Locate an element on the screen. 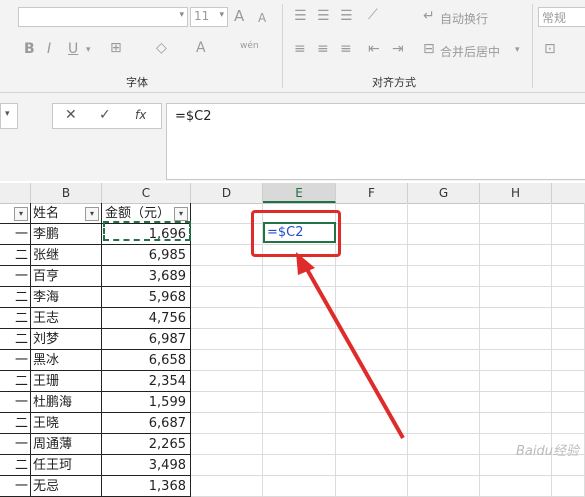 The height and width of the screenshot is (497, 585). annotation-arrow-head is located at coordinates (305, 263).